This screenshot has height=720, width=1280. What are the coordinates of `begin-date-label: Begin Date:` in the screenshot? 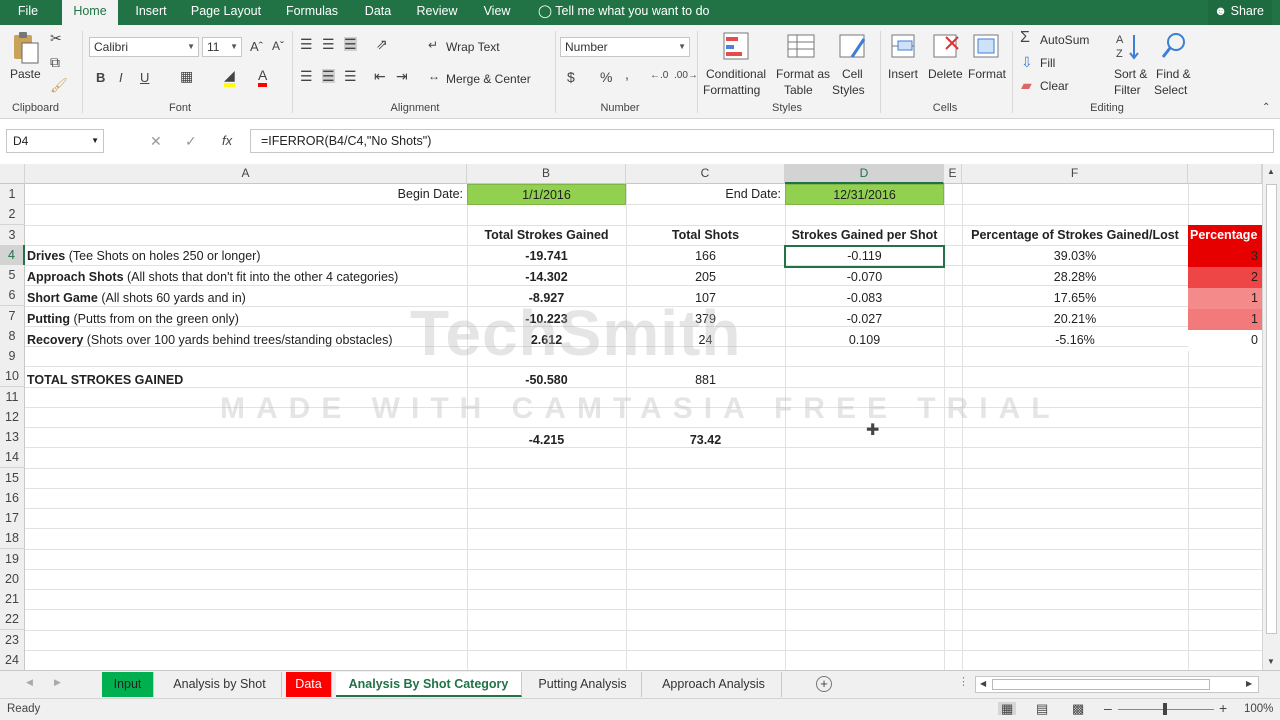 It's located at (246, 194).